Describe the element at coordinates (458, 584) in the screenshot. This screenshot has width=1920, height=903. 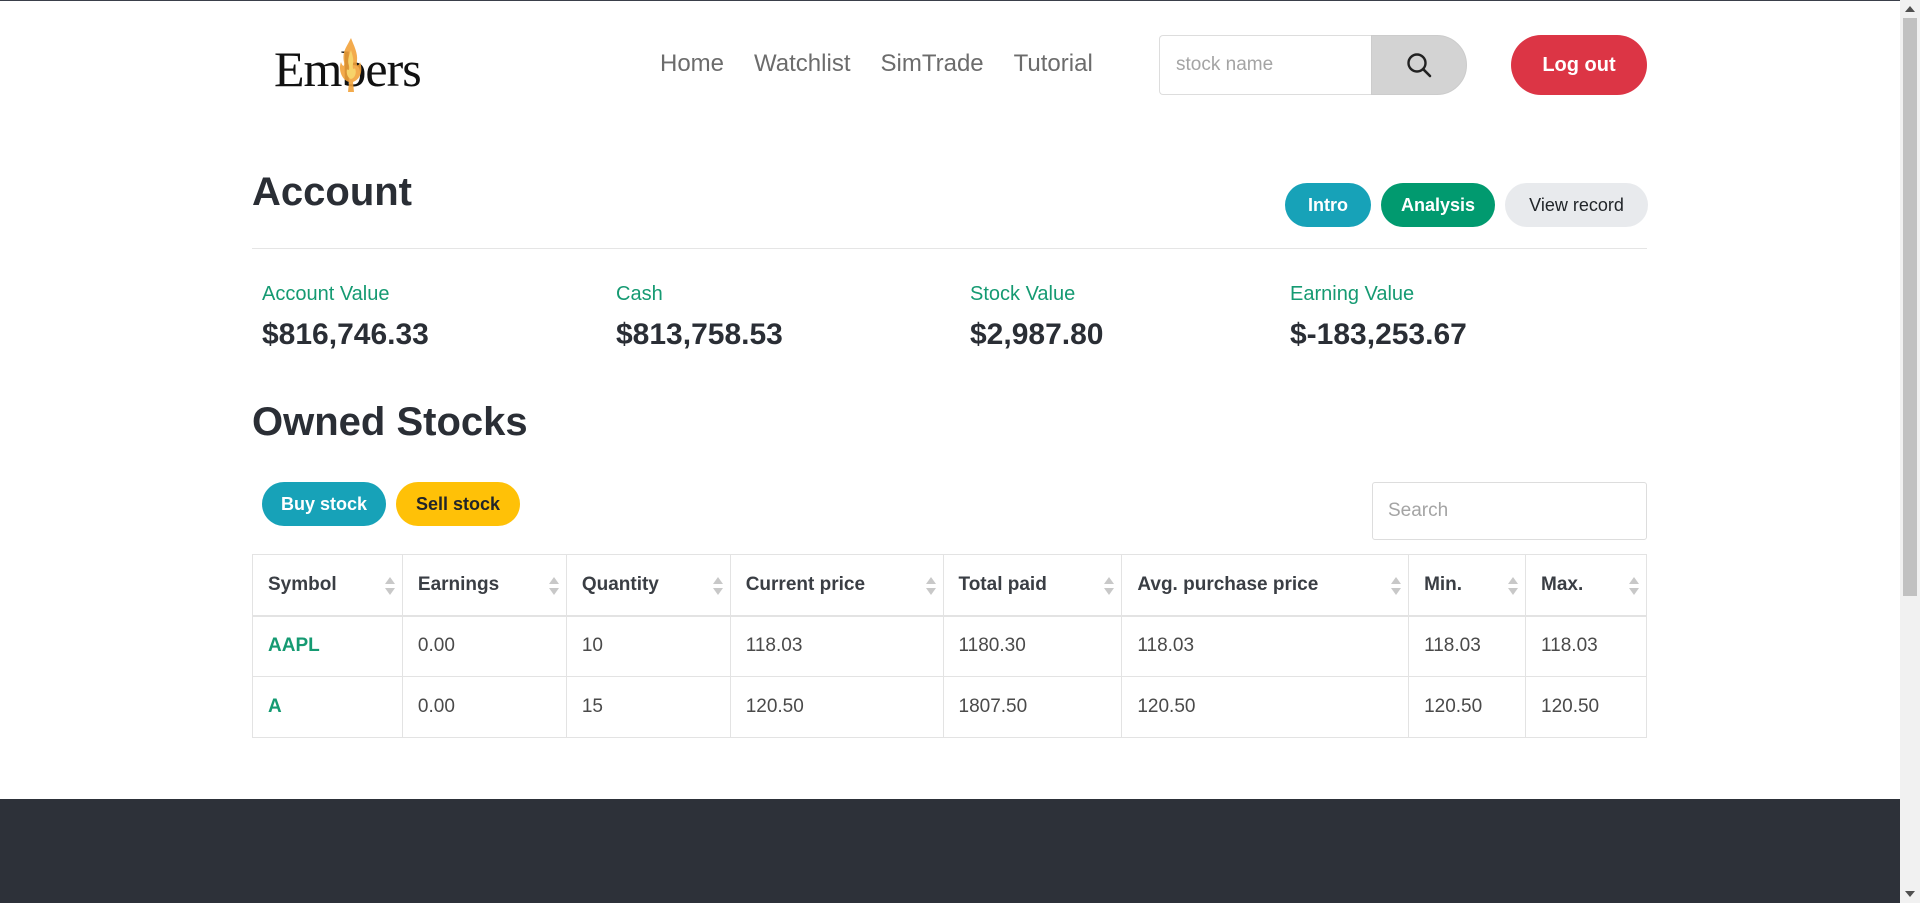
I see `column-label: Earnings` at that location.